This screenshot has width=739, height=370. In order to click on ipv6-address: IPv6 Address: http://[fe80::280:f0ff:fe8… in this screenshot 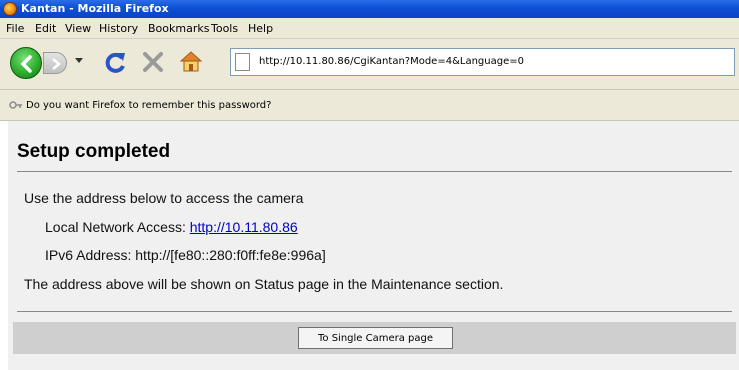, I will do `click(185, 255)`.